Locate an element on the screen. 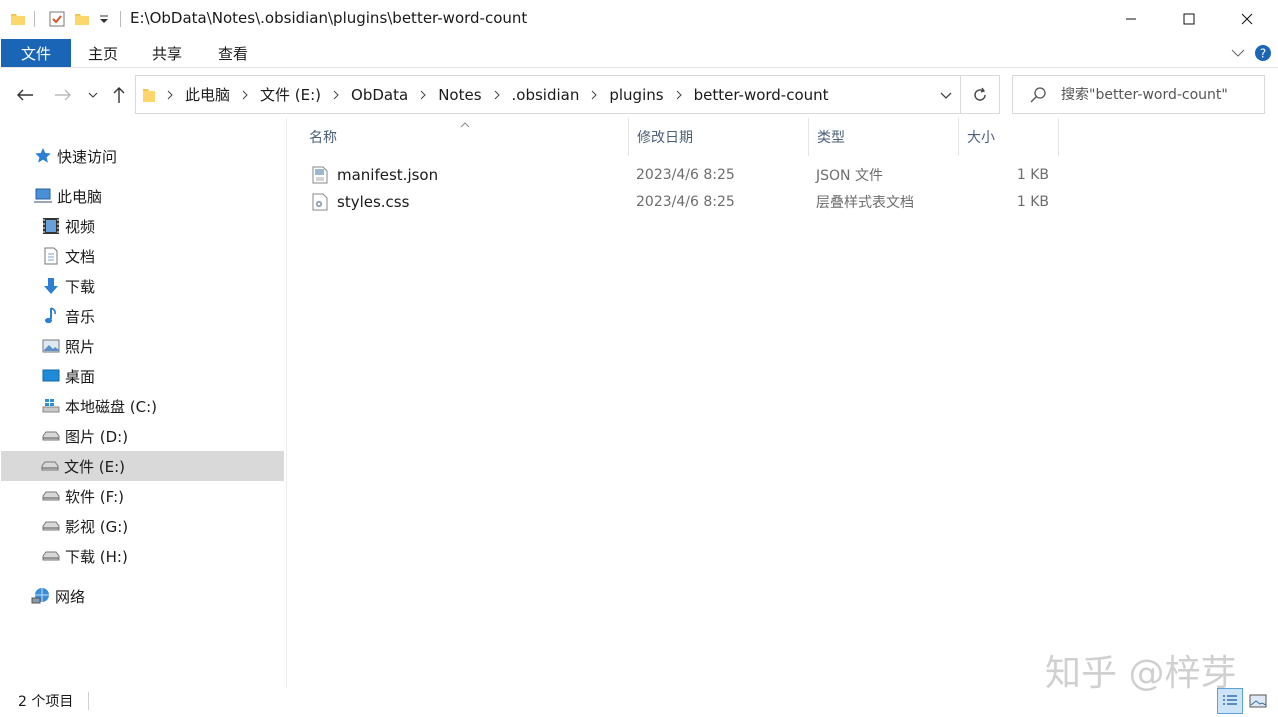 The image size is (1278, 717). search-input is located at coordinates (1161, 94).